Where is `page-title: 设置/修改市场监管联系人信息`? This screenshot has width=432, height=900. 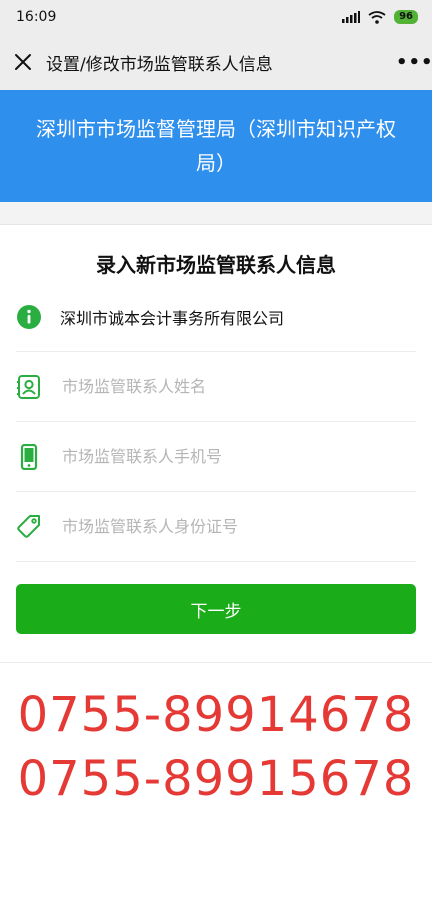
page-title: 设置/修改市场监管联系人信息 is located at coordinates (159, 64).